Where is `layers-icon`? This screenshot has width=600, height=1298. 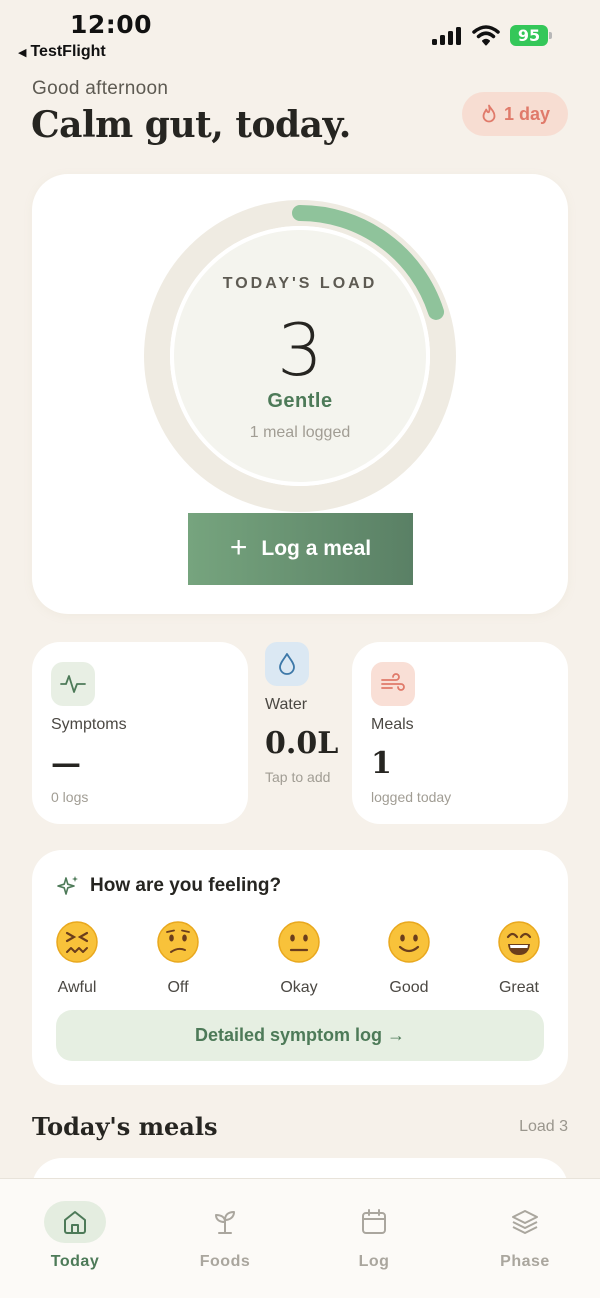
layers-icon is located at coordinates (525, 1222).